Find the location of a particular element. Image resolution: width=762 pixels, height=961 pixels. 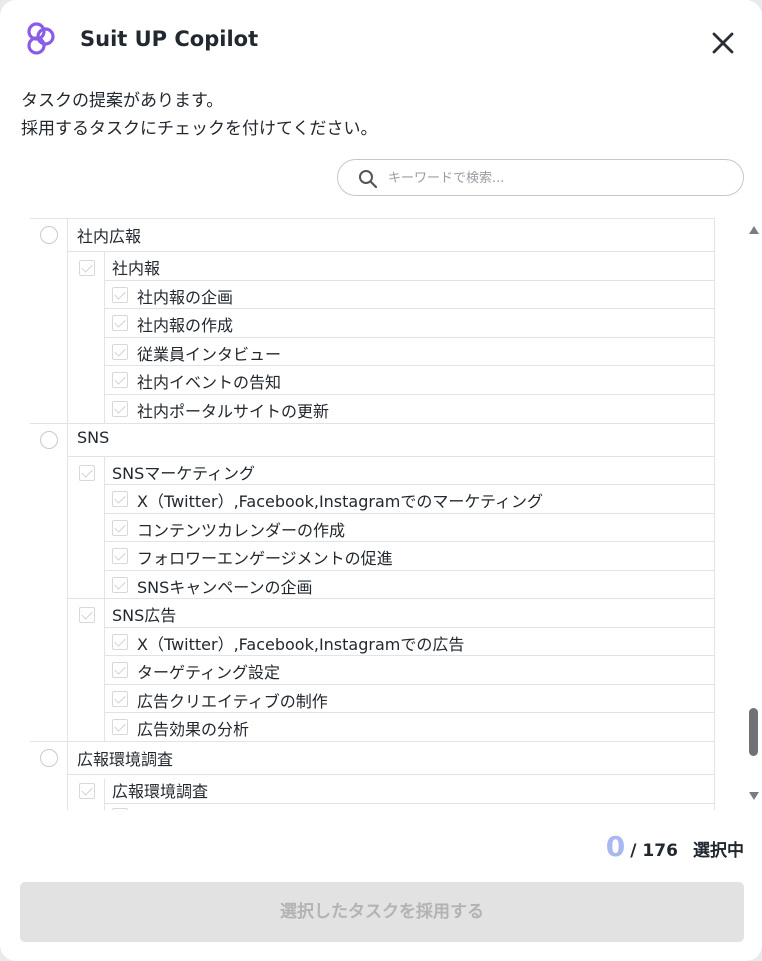

total-count: / 176 is located at coordinates (654, 851).